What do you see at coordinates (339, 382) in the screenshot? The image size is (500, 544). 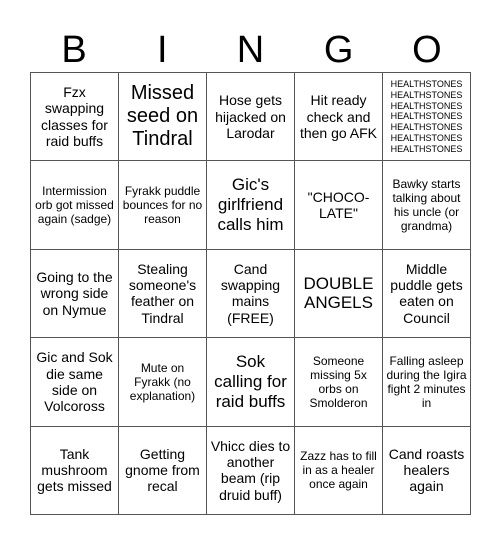 I see `bingo-cell: Someone missing 5x orbs on Smolderon` at bounding box center [339, 382].